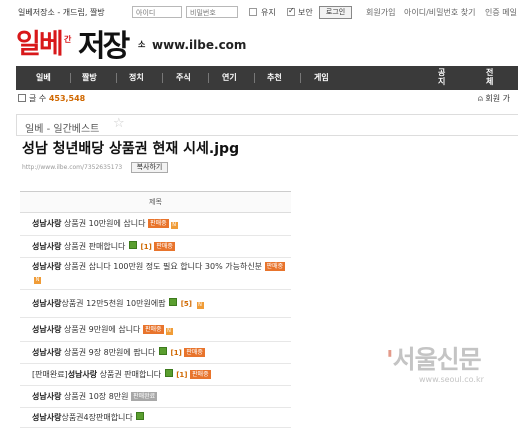 Image resolution: width=518 pixels, height=443 pixels. Describe the element at coordinates (253, 12) in the screenshot. I see `keep-login-checkbox` at that location.